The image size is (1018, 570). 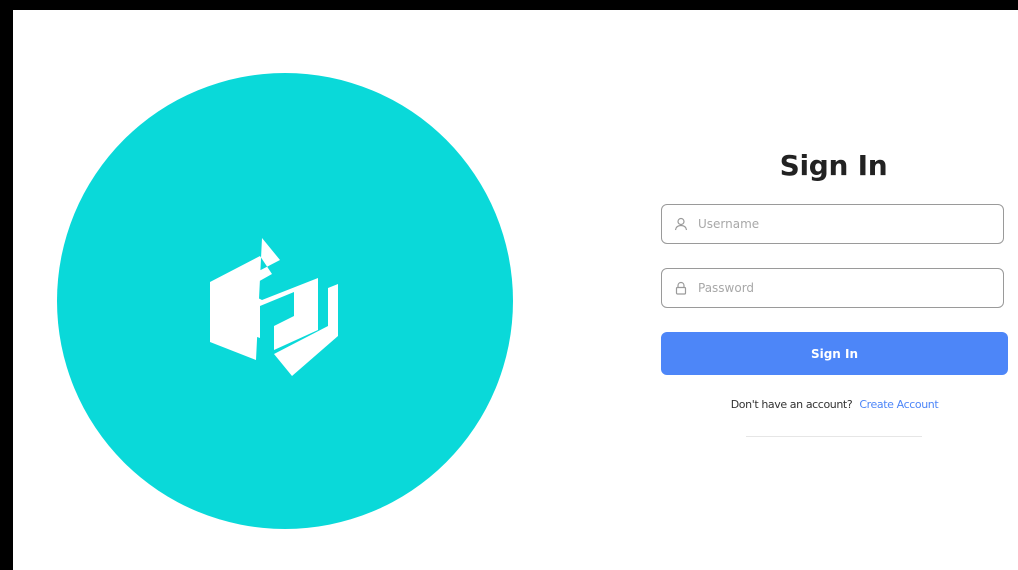 I want to click on lock-icon, so click(x=681, y=288).